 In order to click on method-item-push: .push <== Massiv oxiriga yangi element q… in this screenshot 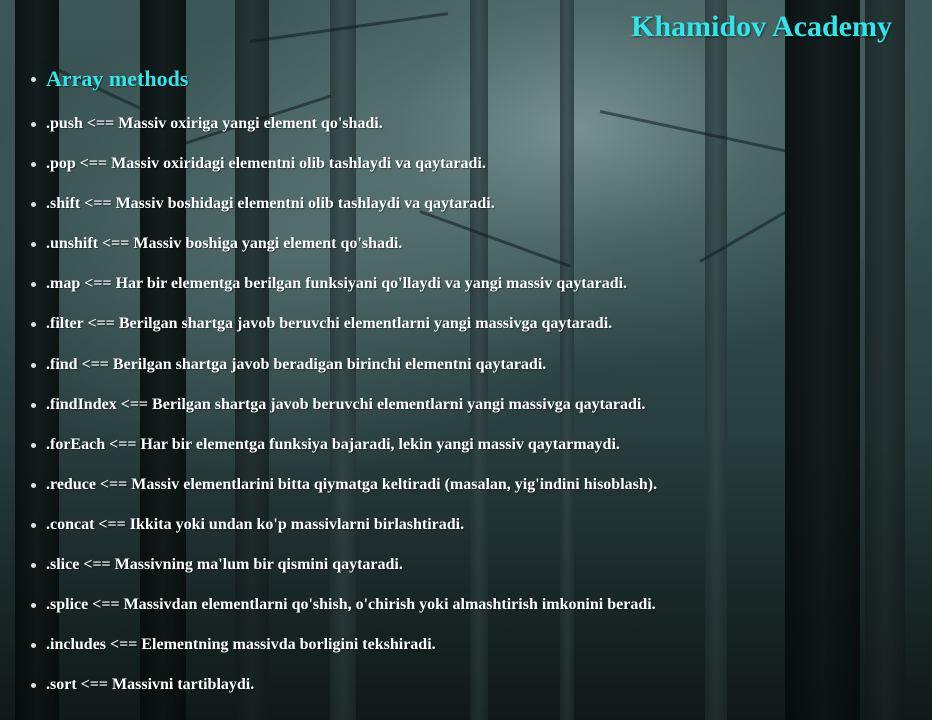, I will do `click(481, 124)`.